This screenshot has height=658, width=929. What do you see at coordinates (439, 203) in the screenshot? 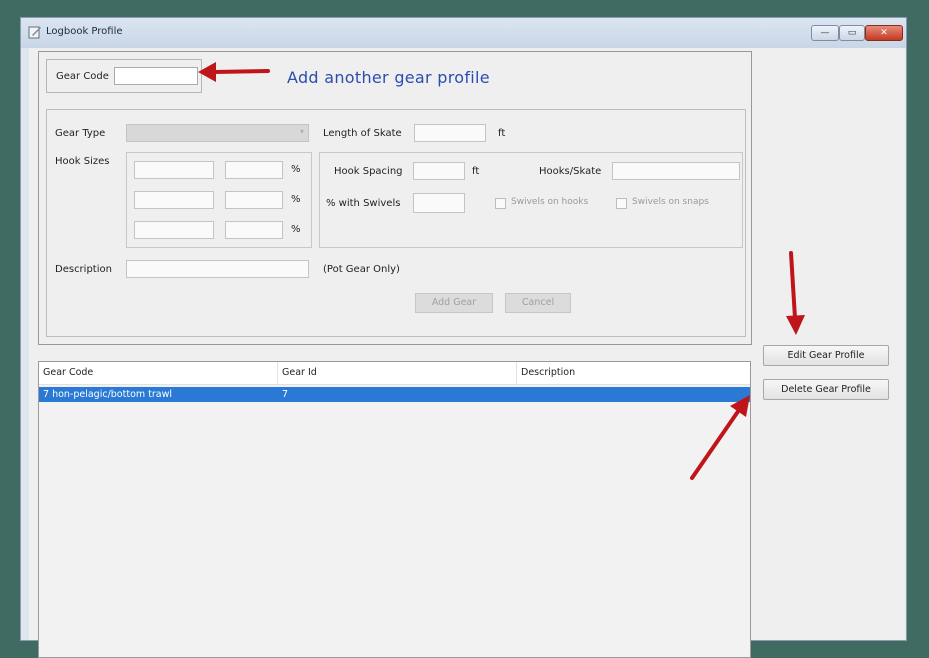
I see `pct-swivels-input` at bounding box center [439, 203].